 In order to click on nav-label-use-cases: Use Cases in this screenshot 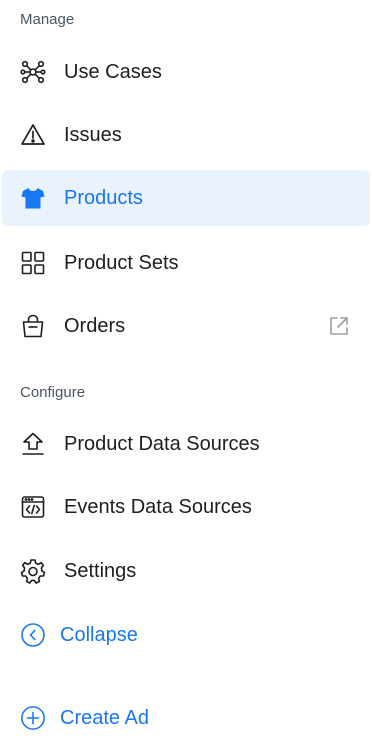, I will do `click(113, 72)`.